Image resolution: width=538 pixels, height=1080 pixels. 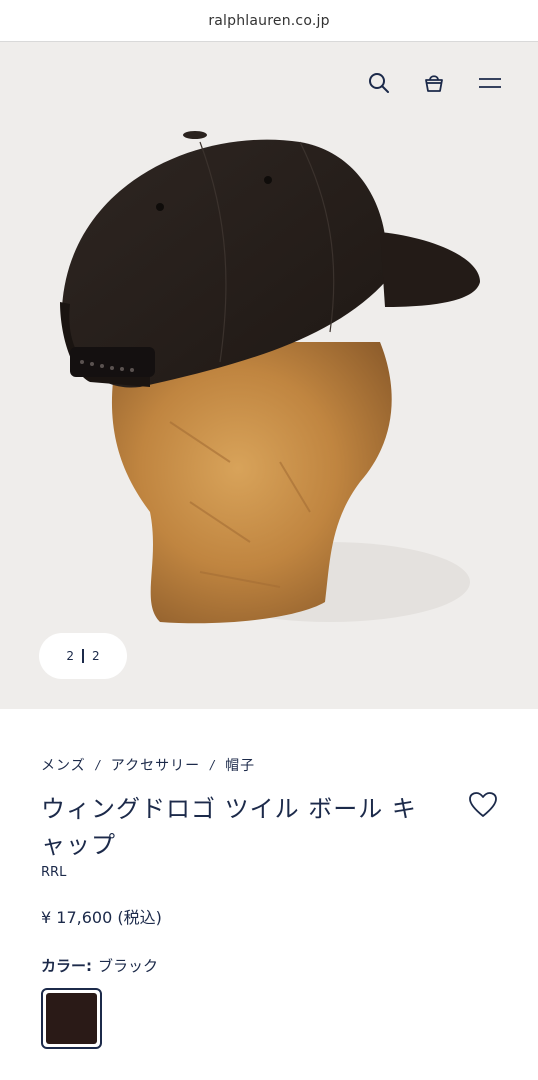 I want to click on color-swatch-black, so click(x=71, y=1018).